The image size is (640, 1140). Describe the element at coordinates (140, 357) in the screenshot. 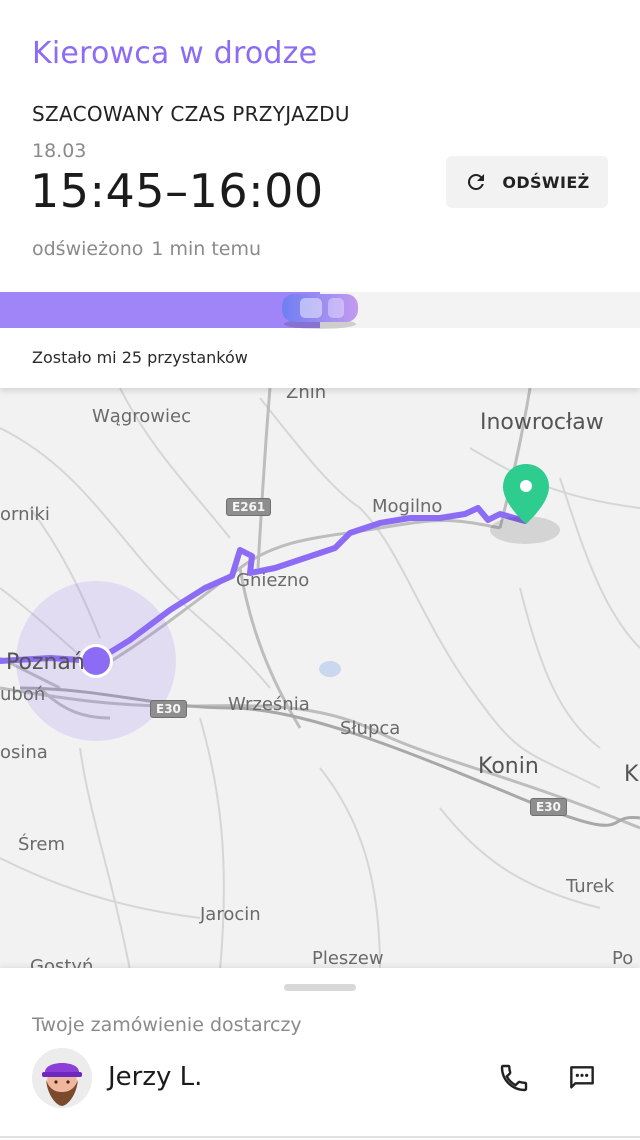

I see `stops-remaining: Zostało mi 25 przystanków` at that location.